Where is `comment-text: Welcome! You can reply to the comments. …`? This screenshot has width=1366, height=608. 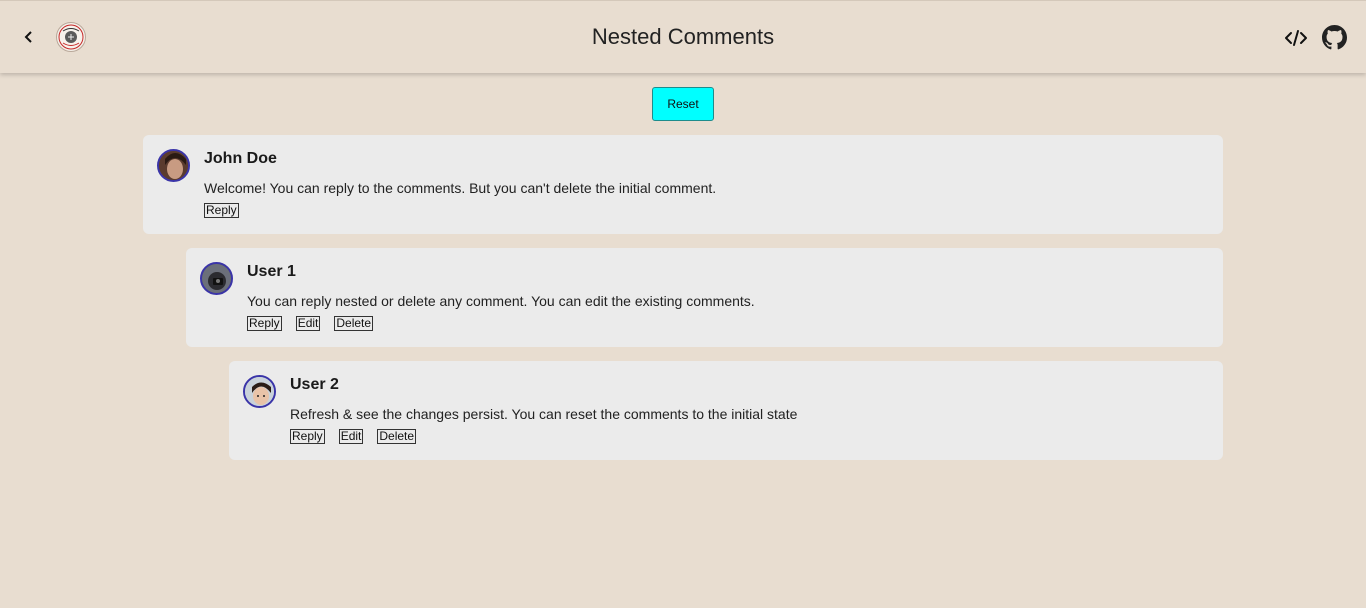 comment-text: Welcome! You can reply to the comments. … is located at coordinates (460, 188).